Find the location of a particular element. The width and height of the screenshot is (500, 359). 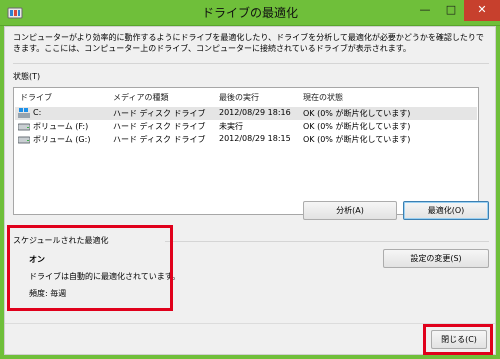

column-header-media-type: メディアの種類 is located at coordinates (140, 97).